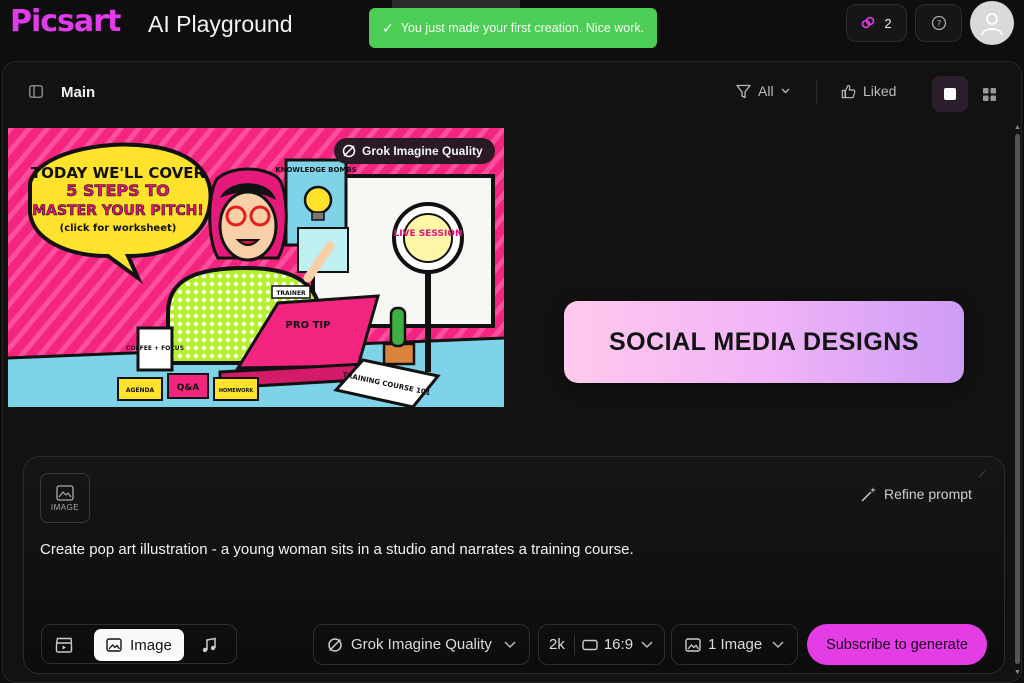 The image size is (1024, 683). I want to click on help-icon: ?, so click(938, 23).